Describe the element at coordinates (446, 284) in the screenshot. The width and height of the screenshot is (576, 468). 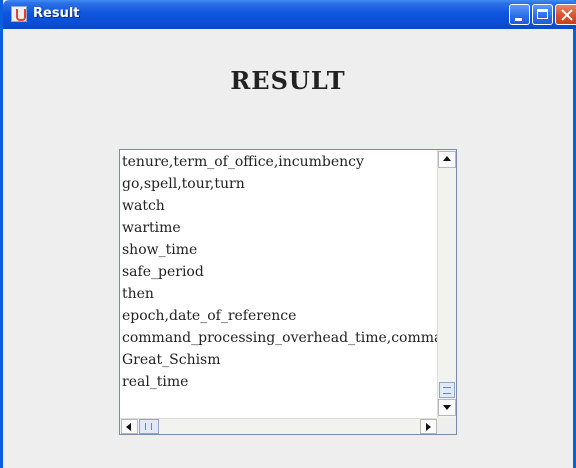
I see `vertical-scrollbar` at that location.